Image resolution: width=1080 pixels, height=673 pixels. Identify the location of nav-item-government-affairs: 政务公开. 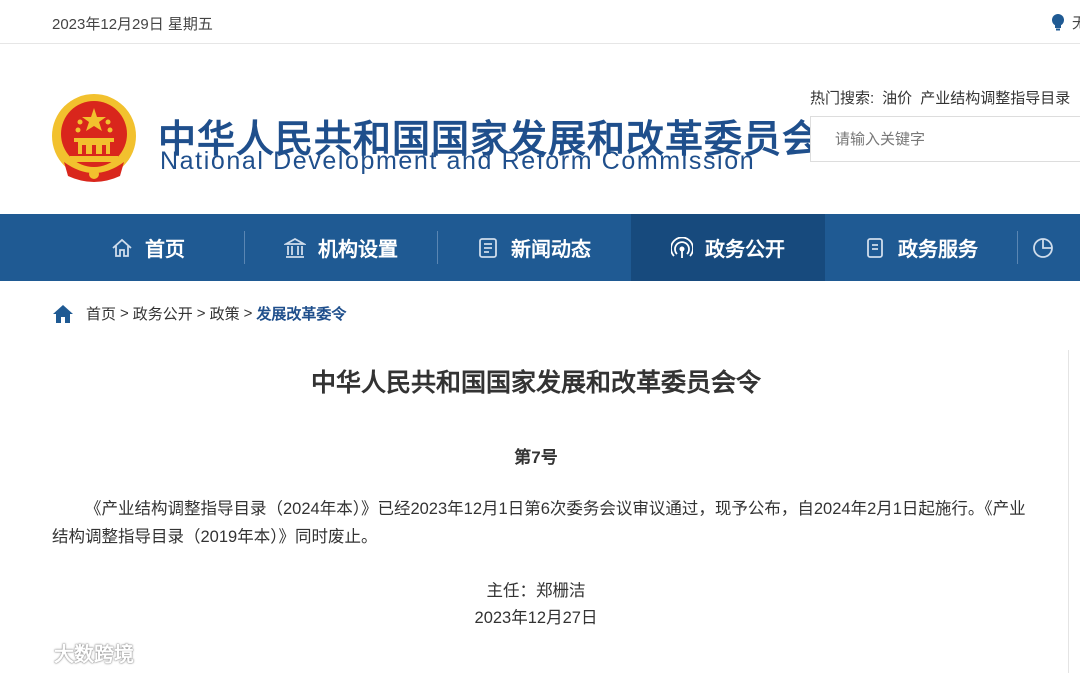
(728, 247).